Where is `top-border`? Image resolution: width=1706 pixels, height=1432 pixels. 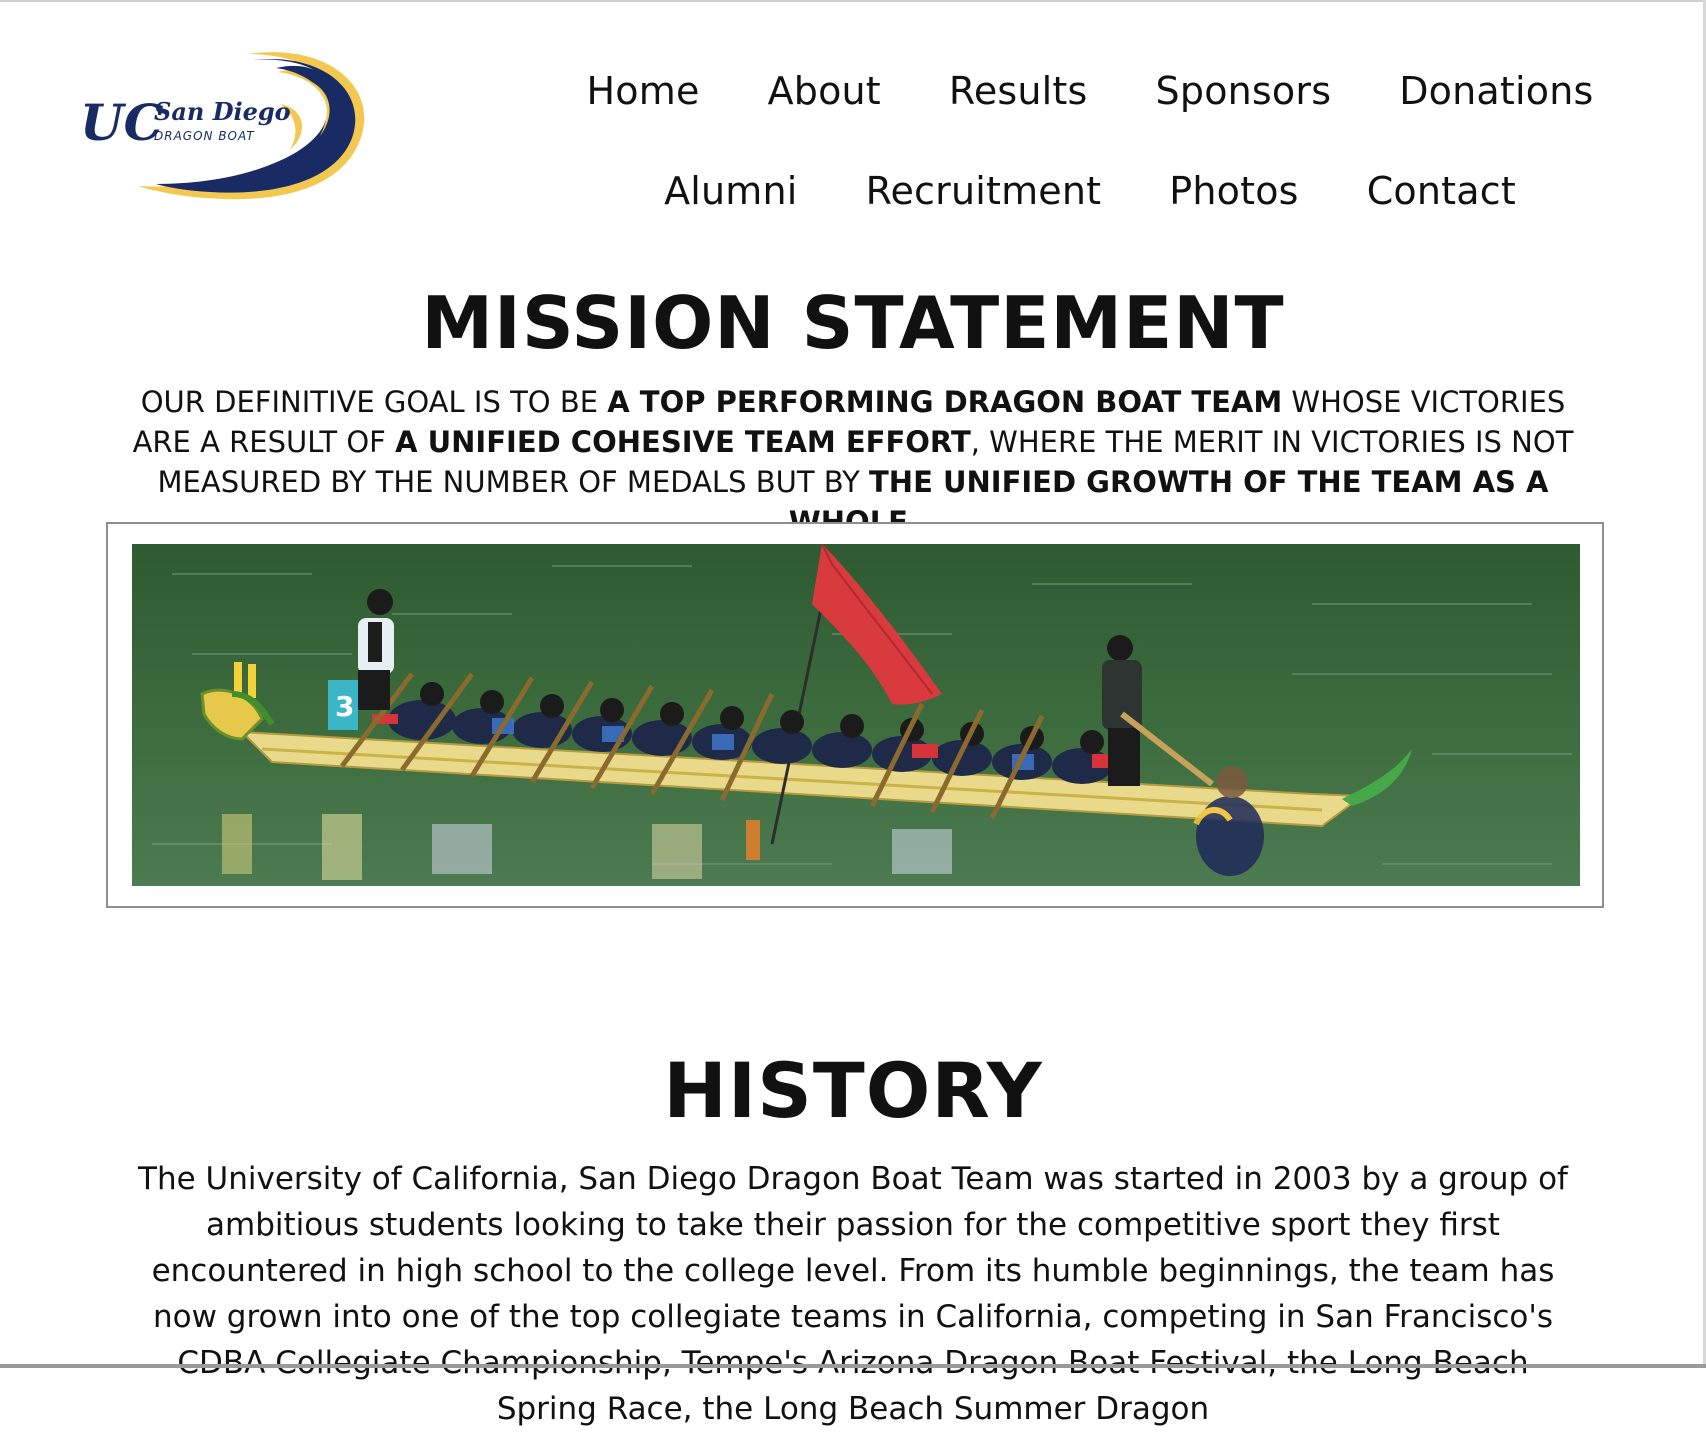
top-border is located at coordinates (853, 1).